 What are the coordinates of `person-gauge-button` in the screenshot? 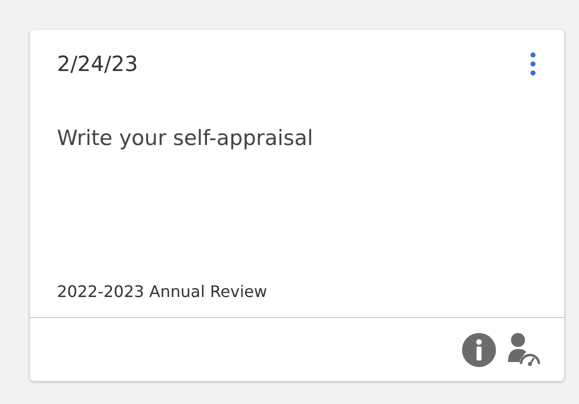 It's located at (524, 350).